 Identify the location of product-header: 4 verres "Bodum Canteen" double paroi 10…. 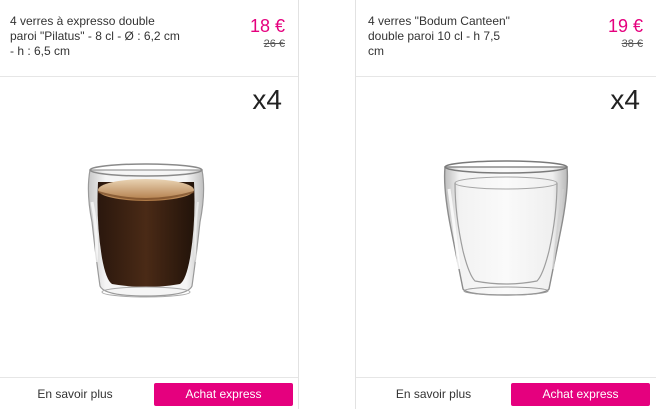
(506, 38).